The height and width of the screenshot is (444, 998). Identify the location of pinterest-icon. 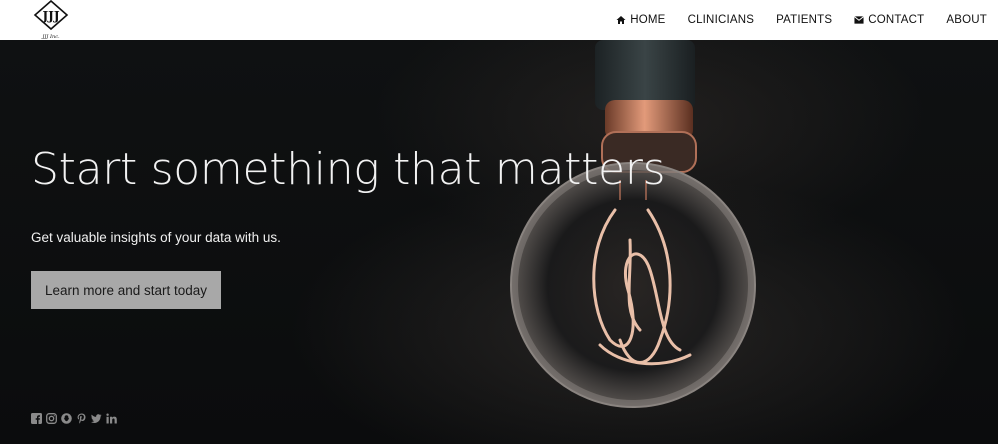
(81, 418).